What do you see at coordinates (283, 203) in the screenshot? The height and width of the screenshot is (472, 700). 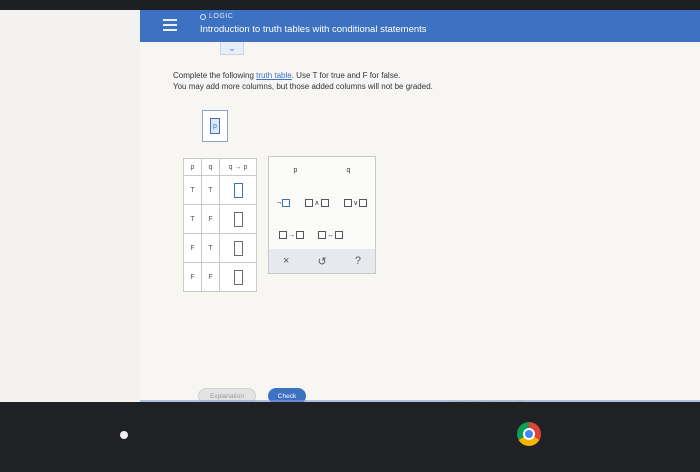 I see `palette-negation-button: ¬` at bounding box center [283, 203].